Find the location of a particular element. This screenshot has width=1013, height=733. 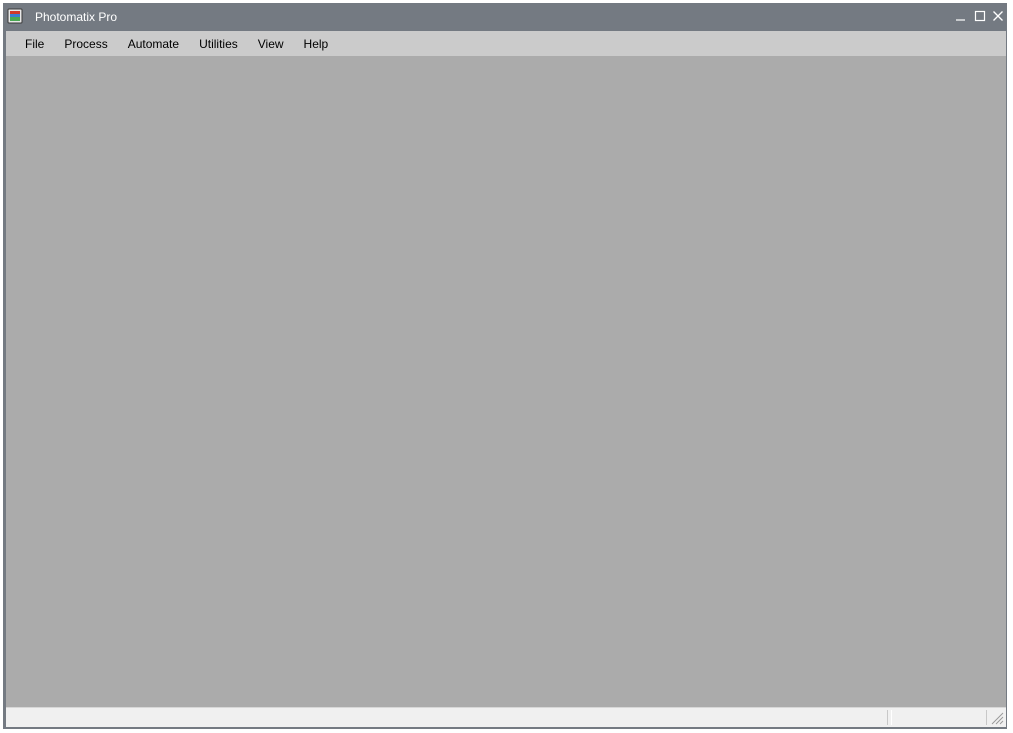

status-bar is located at coordinates (506, 717).